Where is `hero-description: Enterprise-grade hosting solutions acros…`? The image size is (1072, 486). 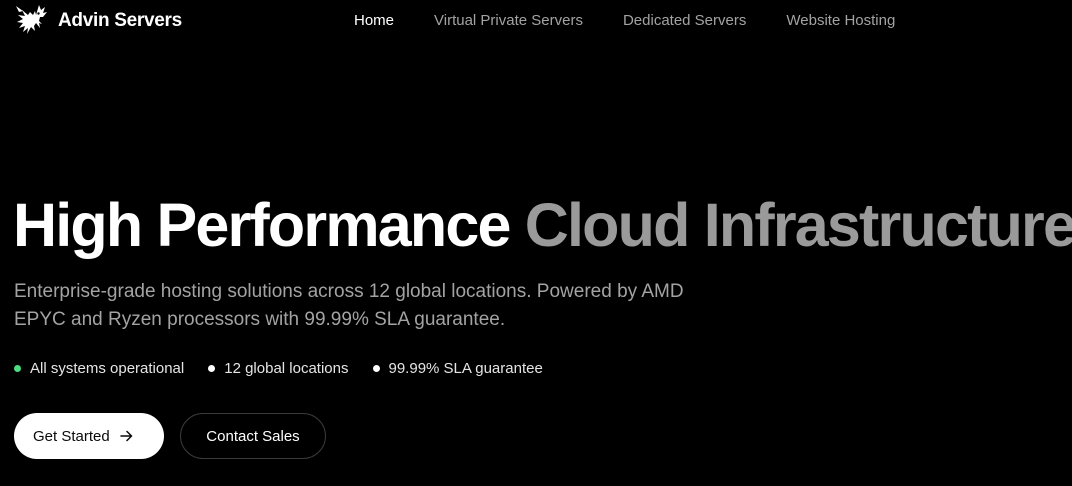 hero-description: Enterprise-grade hosting solutions acros… is located at coordinates (349, 305).